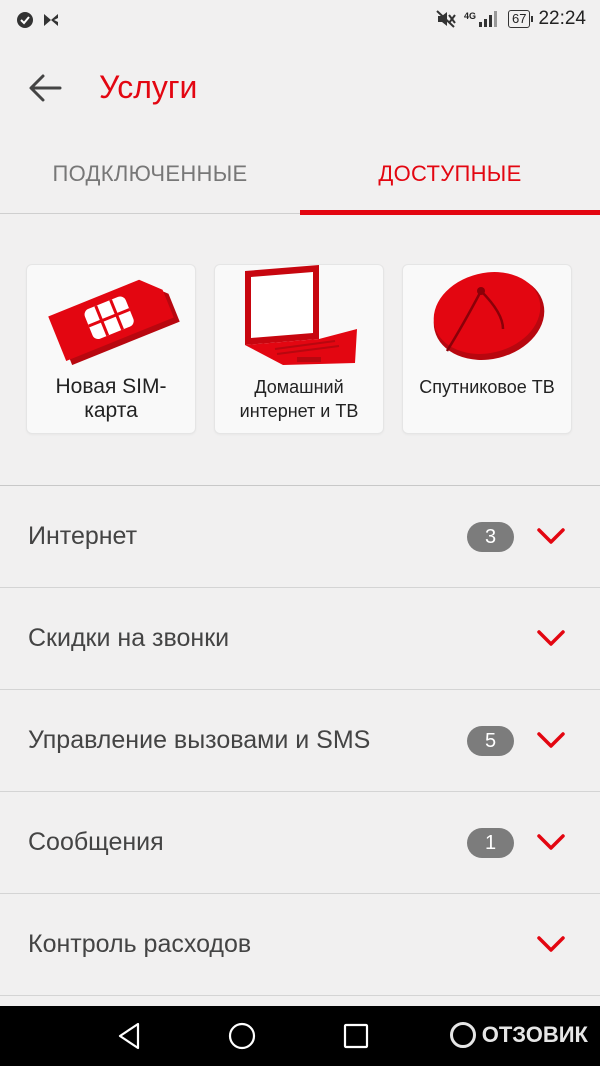 Image resolution: width=600 pixels, height=1066 pixels. I want to click on system-nav-bar: ОТЗОВИК, so click(300, 1036).